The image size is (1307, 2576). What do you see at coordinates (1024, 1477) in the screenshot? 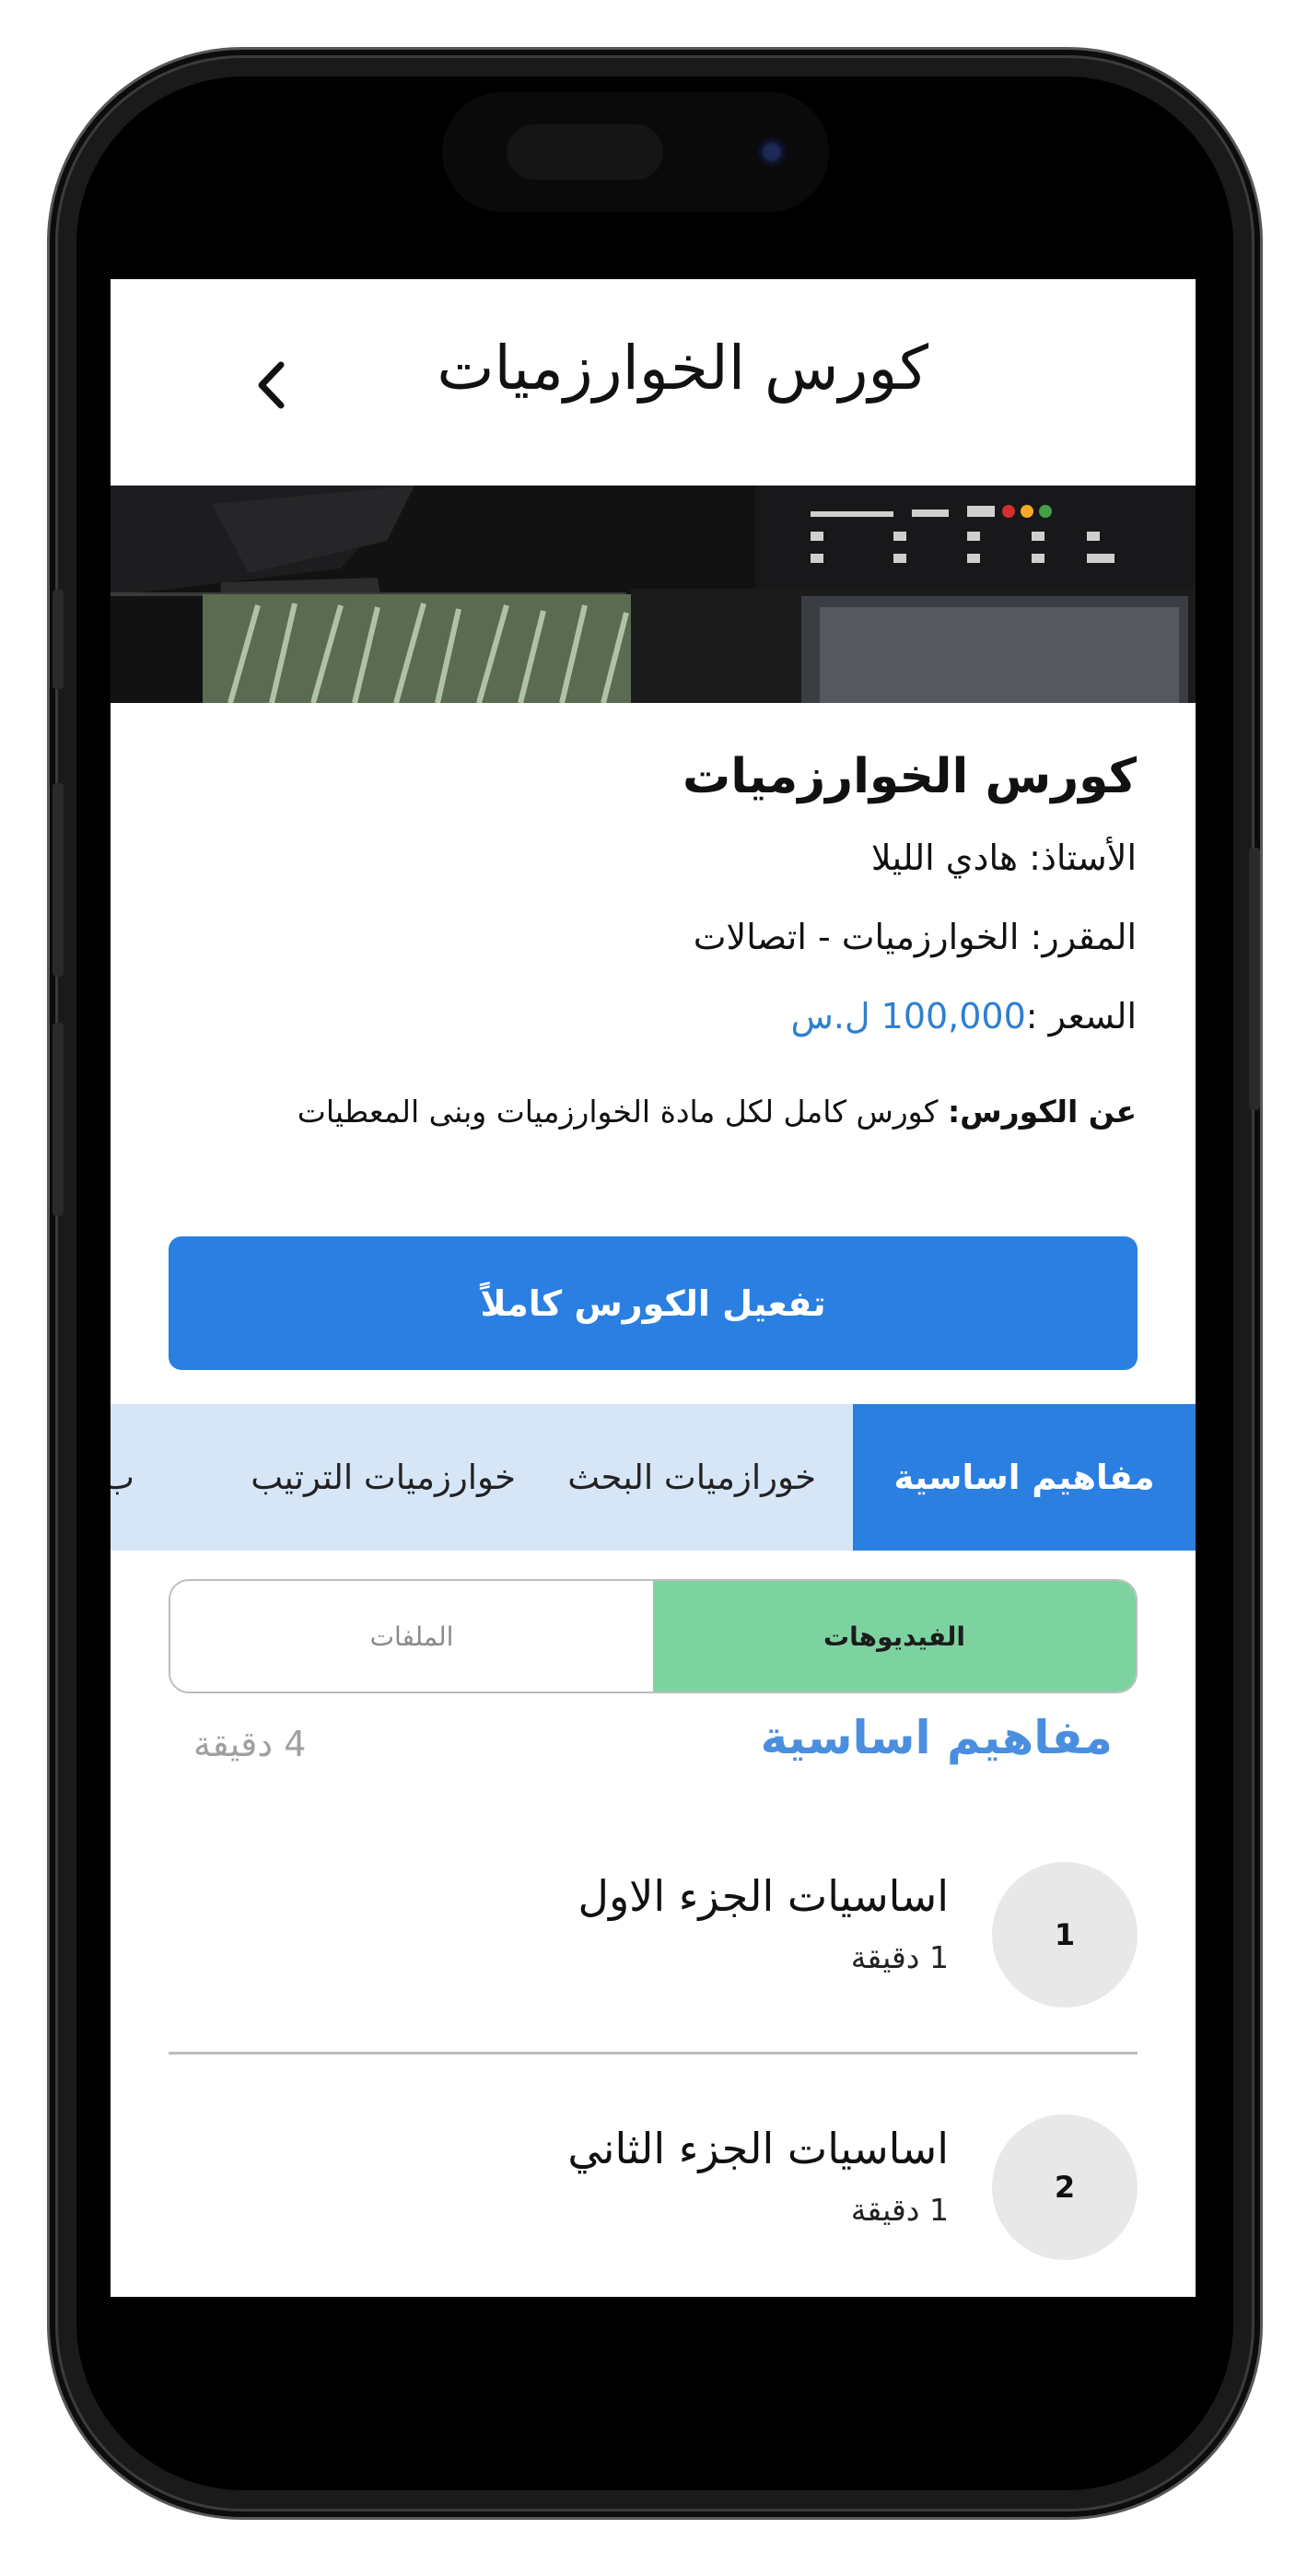
I see `tab-basic-concepts: مفاهيم اساسية` at bounding box center [1024, 1477].